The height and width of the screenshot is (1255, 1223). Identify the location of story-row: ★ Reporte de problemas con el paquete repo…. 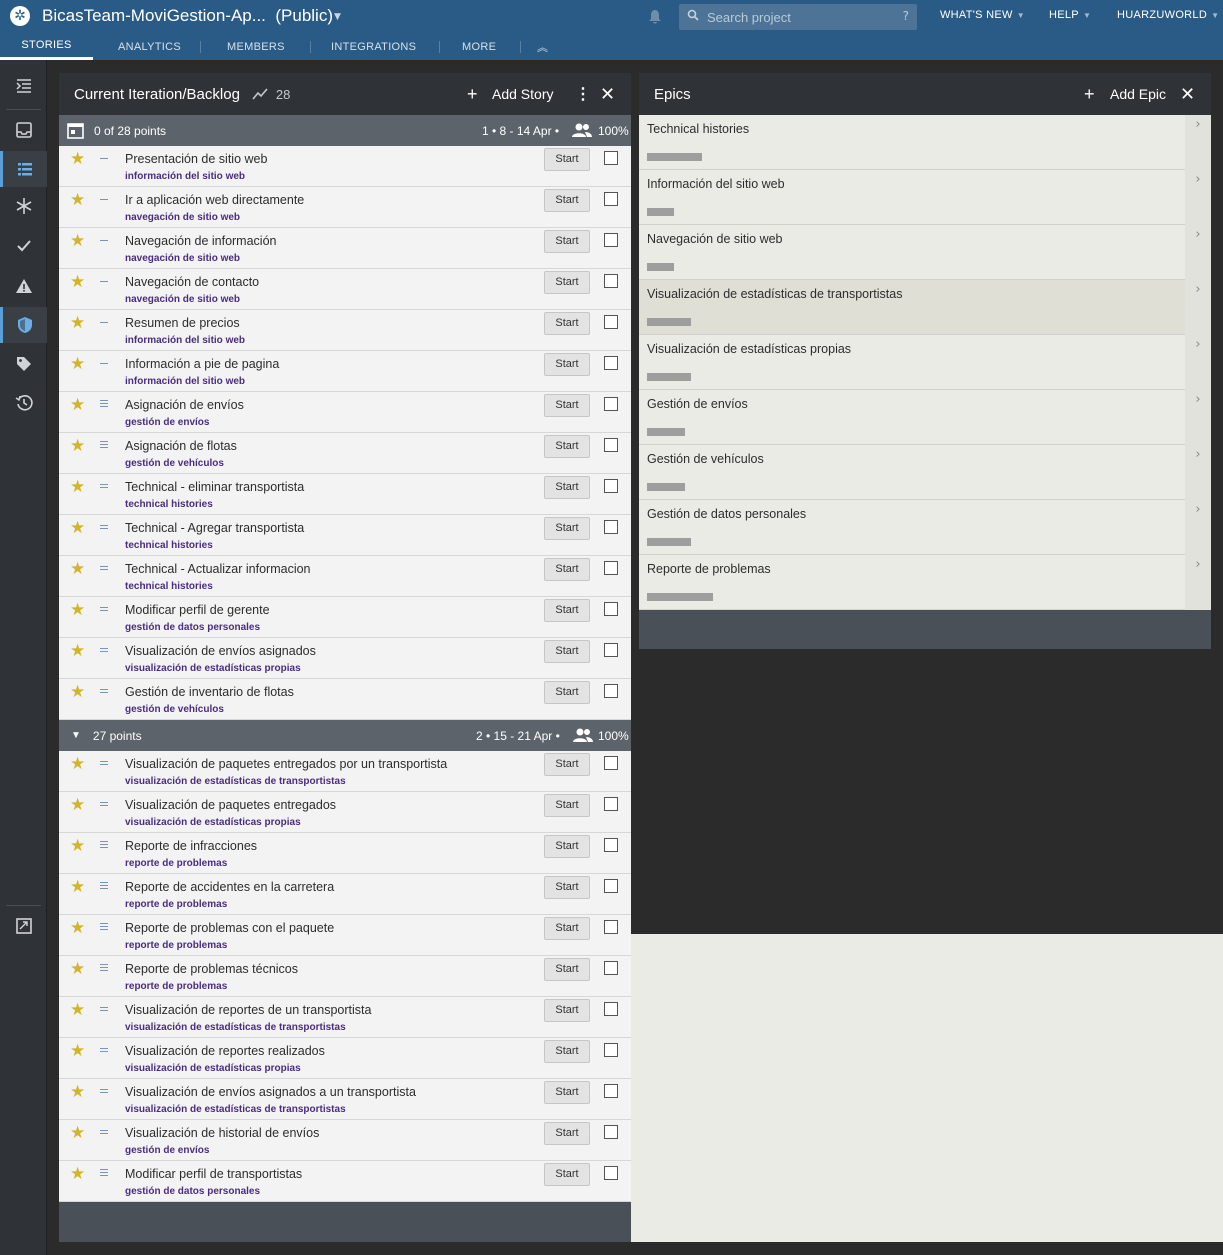
(345, 935).